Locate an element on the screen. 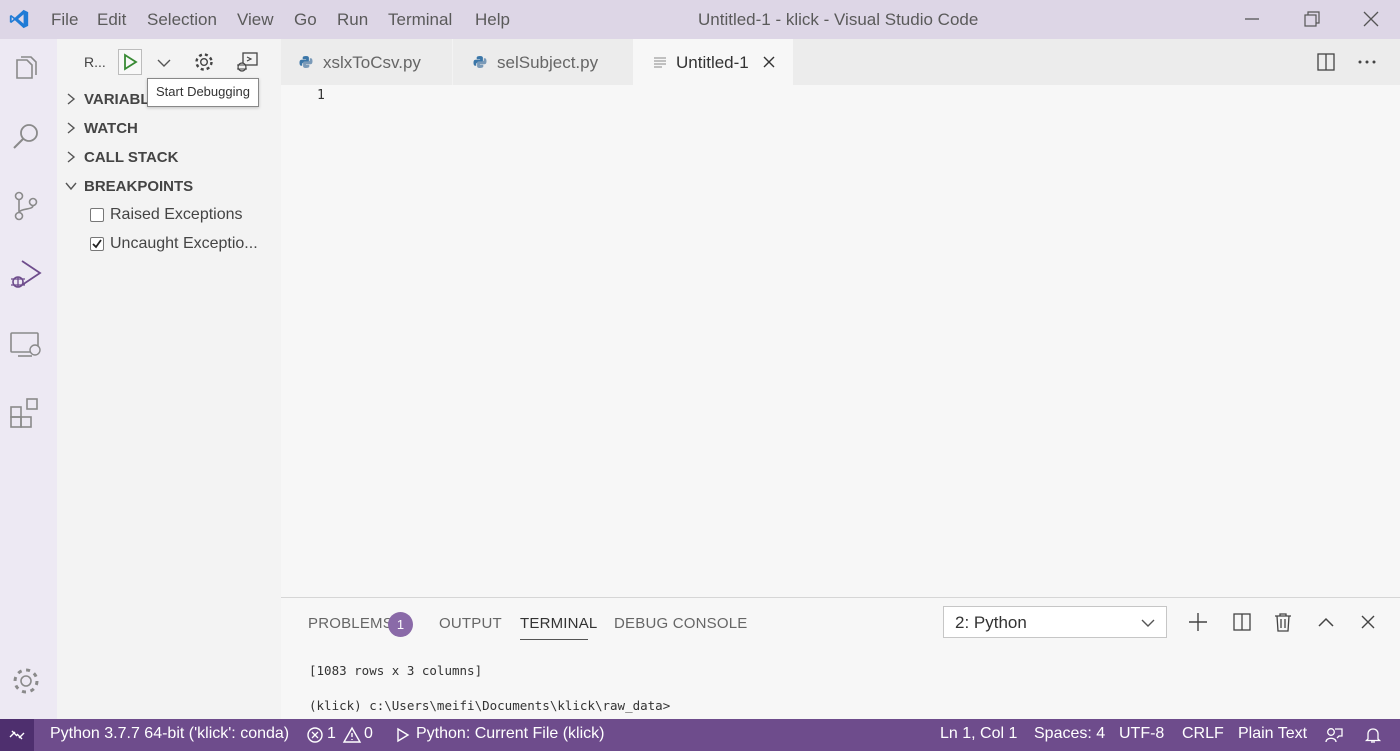 The image size is (1400, 751). run-debug-icon is located at coordinates (26, 275).